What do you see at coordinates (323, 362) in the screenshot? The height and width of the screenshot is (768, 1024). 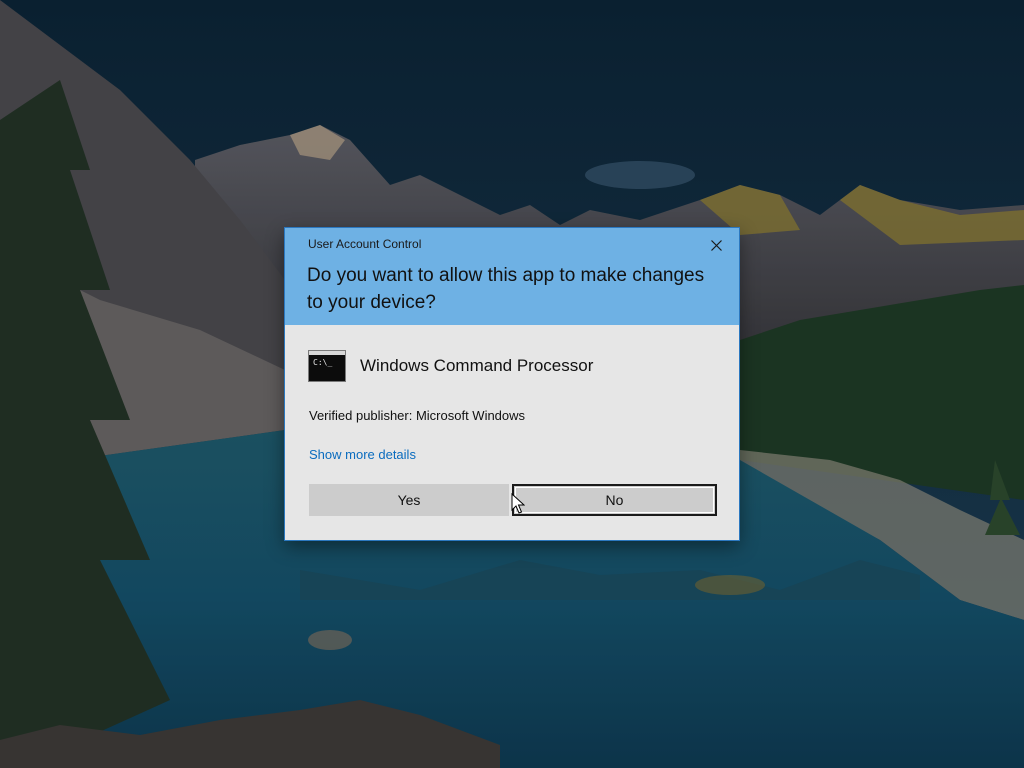 I see `command-prompt-icon-text: C:\_` at bounding box center [323, 362].